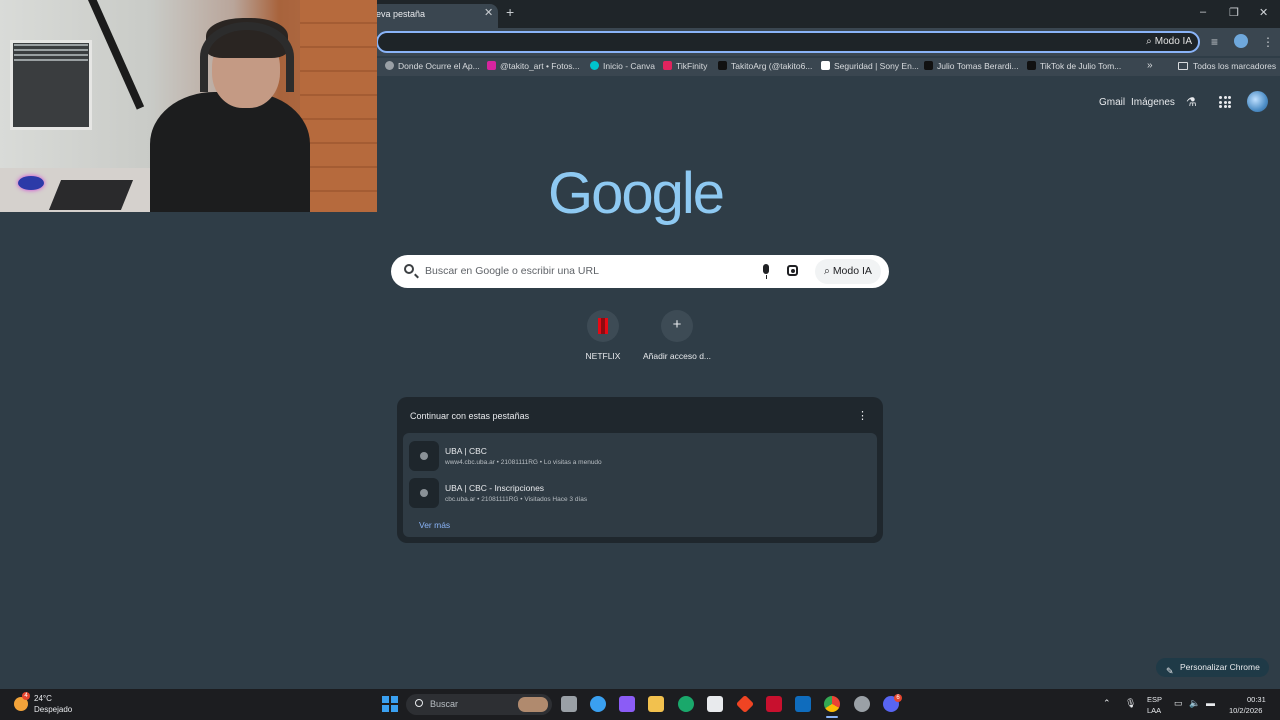 The width and height of the screenshot is (1280, 720). Describe the element at coordinates (1257, 101) in the screenshot. I see `account-avatar` at that location.